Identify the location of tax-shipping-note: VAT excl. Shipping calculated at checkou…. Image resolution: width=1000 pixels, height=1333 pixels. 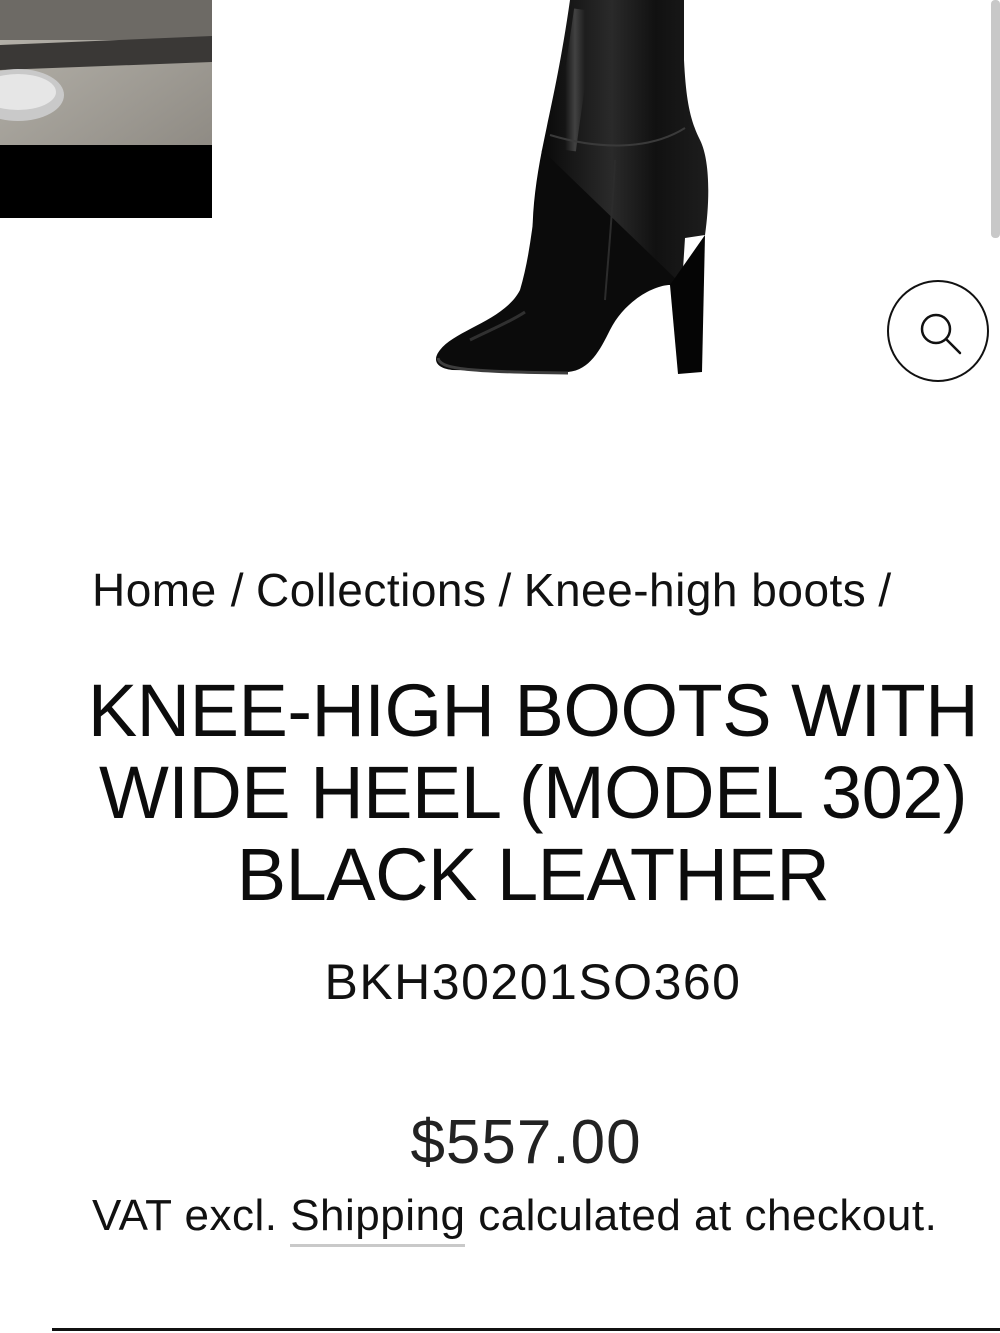
(546, 1217).